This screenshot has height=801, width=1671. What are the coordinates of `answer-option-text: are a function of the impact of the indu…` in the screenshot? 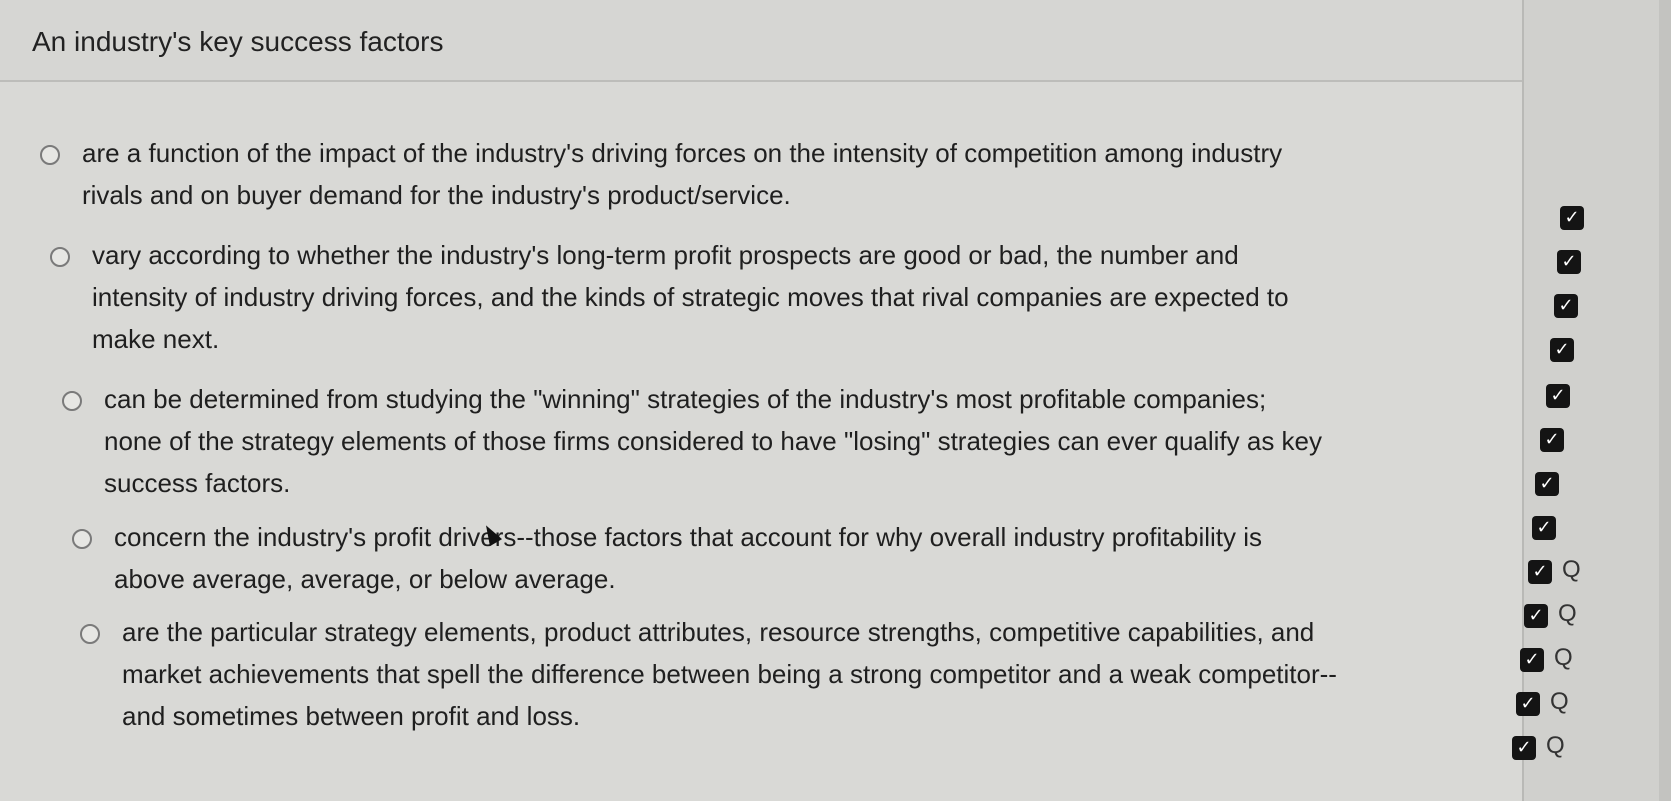 It's located at (682, 174).